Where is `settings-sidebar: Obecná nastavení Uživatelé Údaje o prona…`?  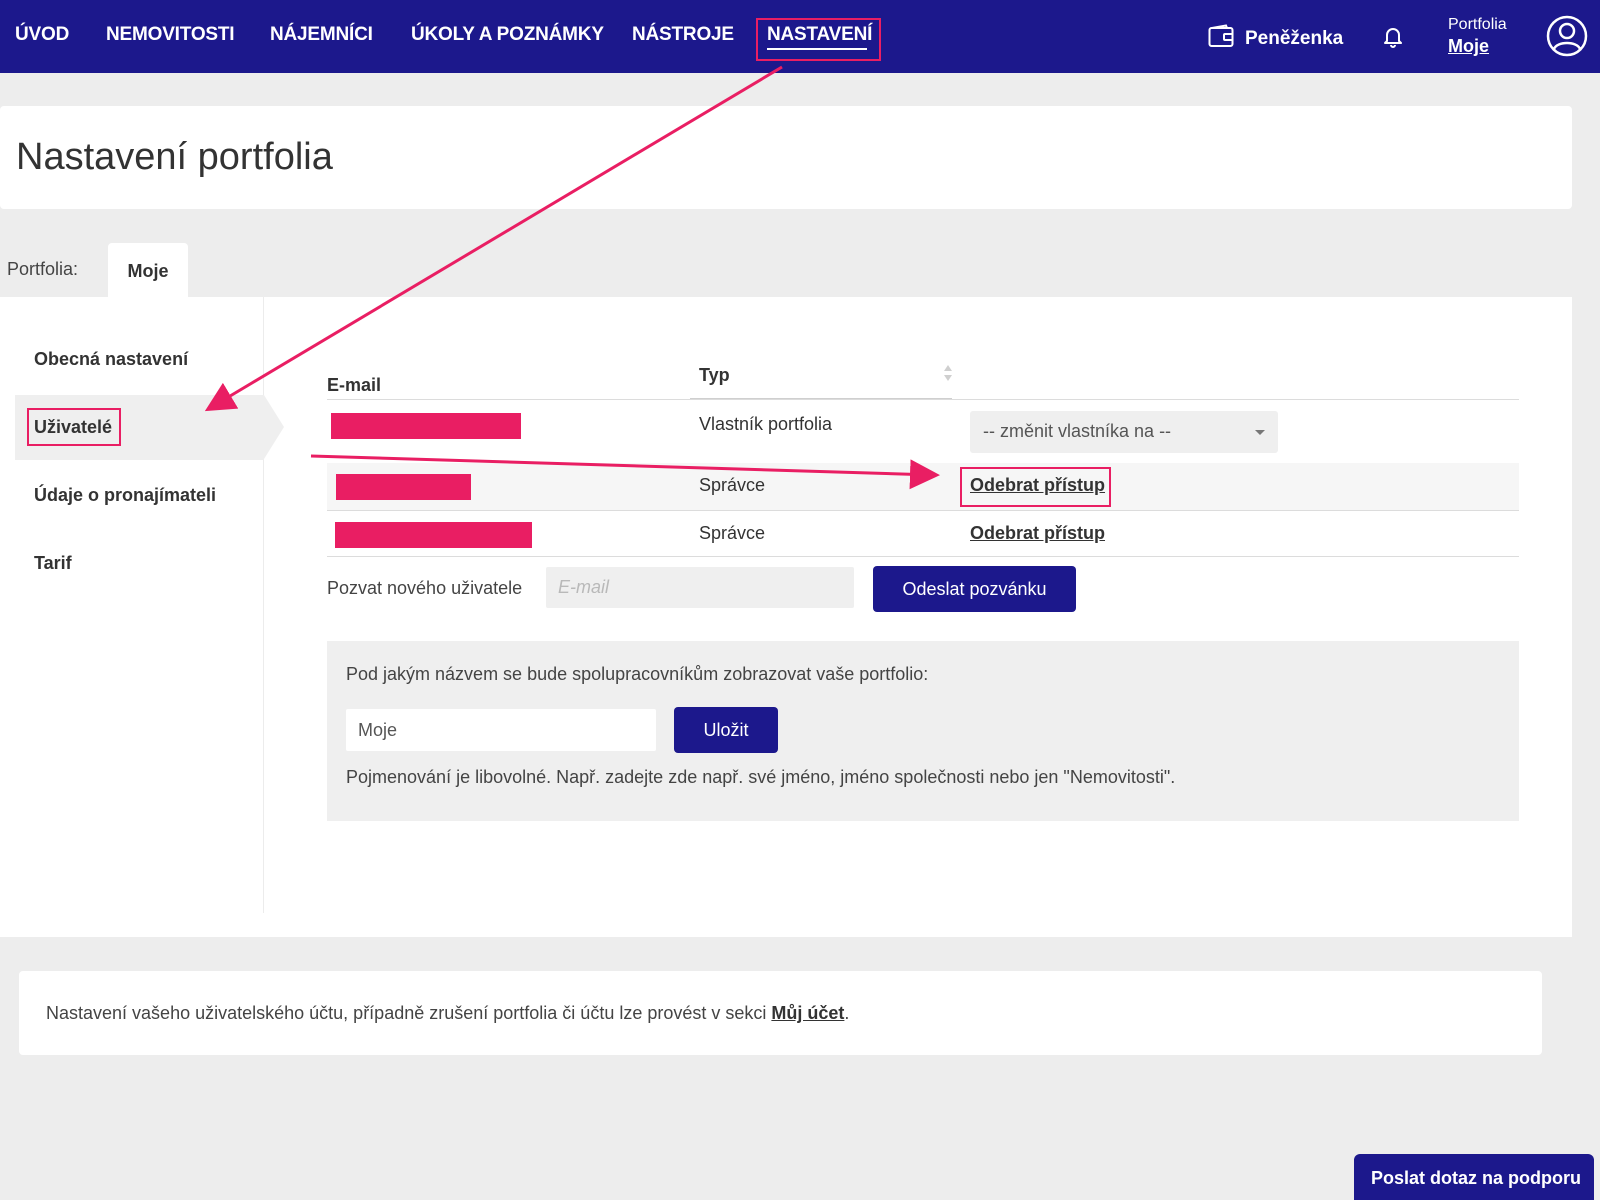 settings-sidebar: Obecná nastavení Uživatelé Údaje o prona… is located at coordinates (142, 605).